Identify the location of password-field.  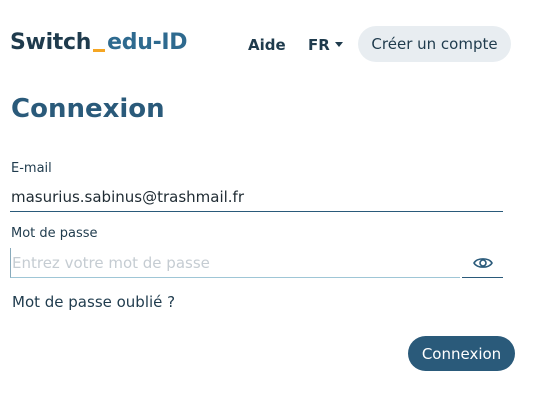
(235, 263).